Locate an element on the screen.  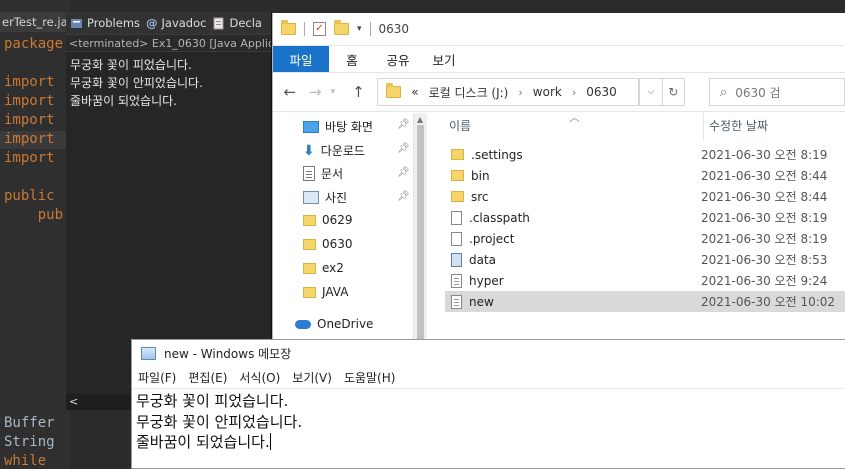
file-row: src 2021-06-30 오전 8:44 is located at coordinates (645, 196).